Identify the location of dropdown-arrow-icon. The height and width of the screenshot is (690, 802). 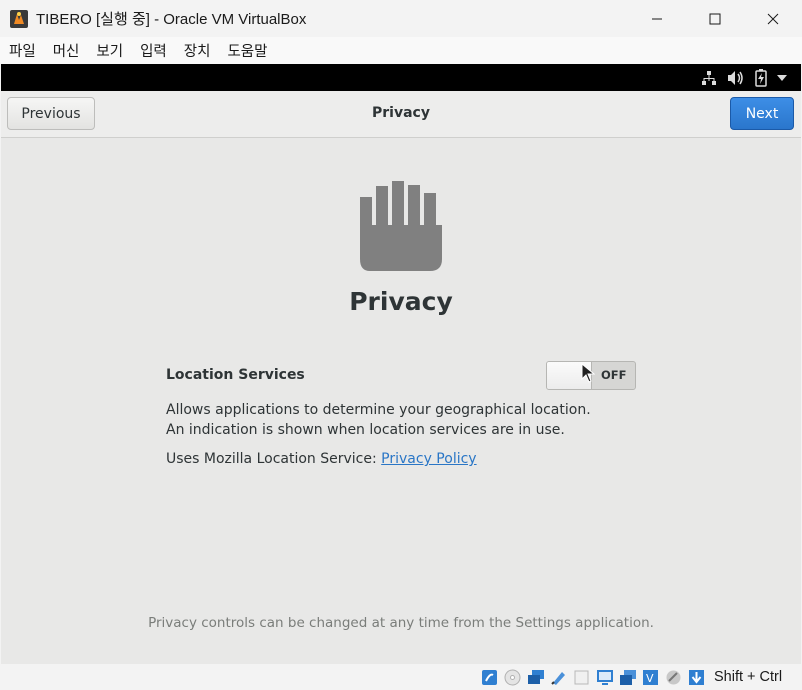
(782, 77).